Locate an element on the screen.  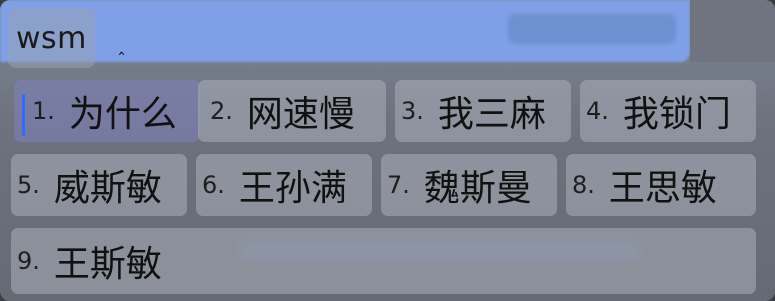
selection-cursor-indicator is located at coordinates (23, 115).